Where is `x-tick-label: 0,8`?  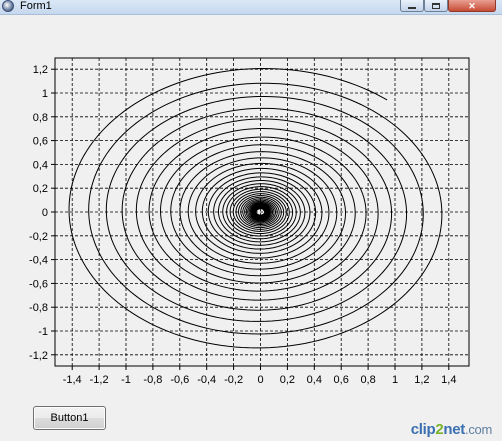 x-tick-label: 0,8 is located at coordinates (367, 380).